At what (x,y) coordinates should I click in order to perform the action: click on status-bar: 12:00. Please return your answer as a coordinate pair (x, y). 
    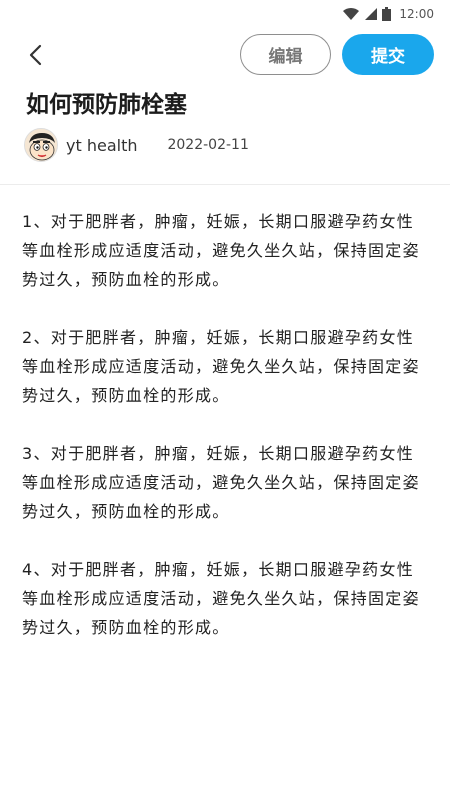
    Looking at the image, I should click on (225, 14).